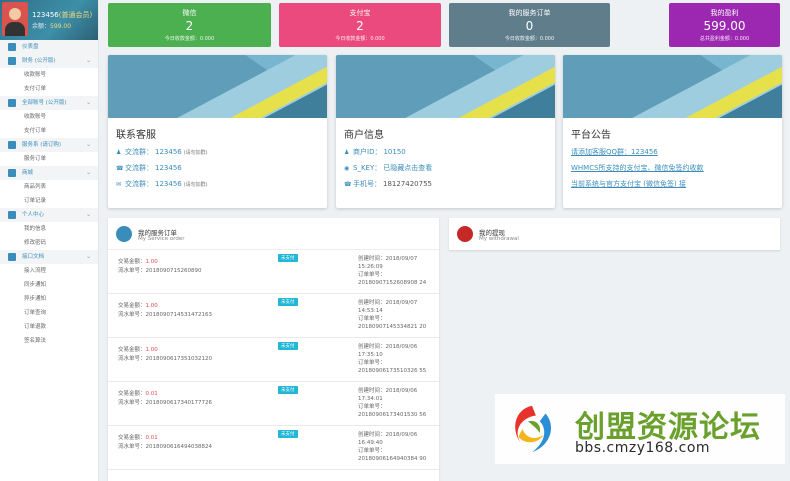 Image resolution: width=790 pixels, height=481 pixels. What do you see at coordinates (165, 359) in the screenshot?
I see `order-serial: 流水单号：2018090617351032120` at bounding box center [165, 359].